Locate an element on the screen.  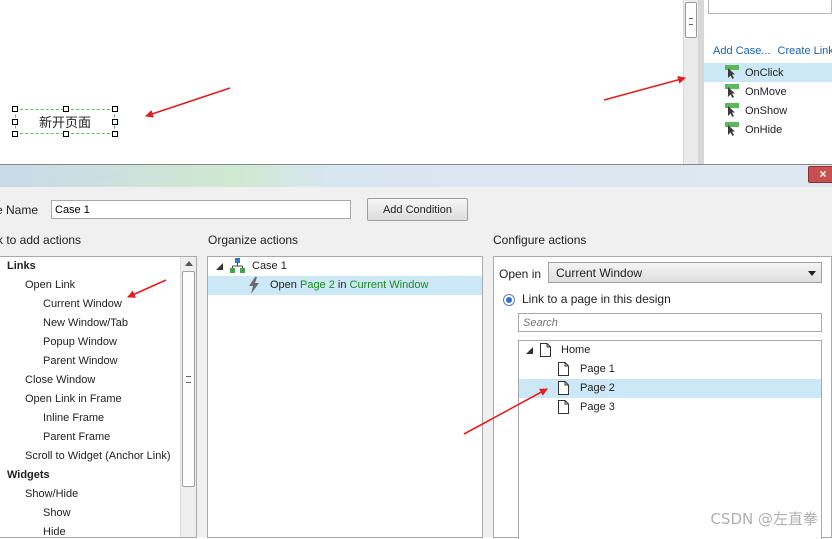
resize-handle-w is located at coordinates (15, 122).